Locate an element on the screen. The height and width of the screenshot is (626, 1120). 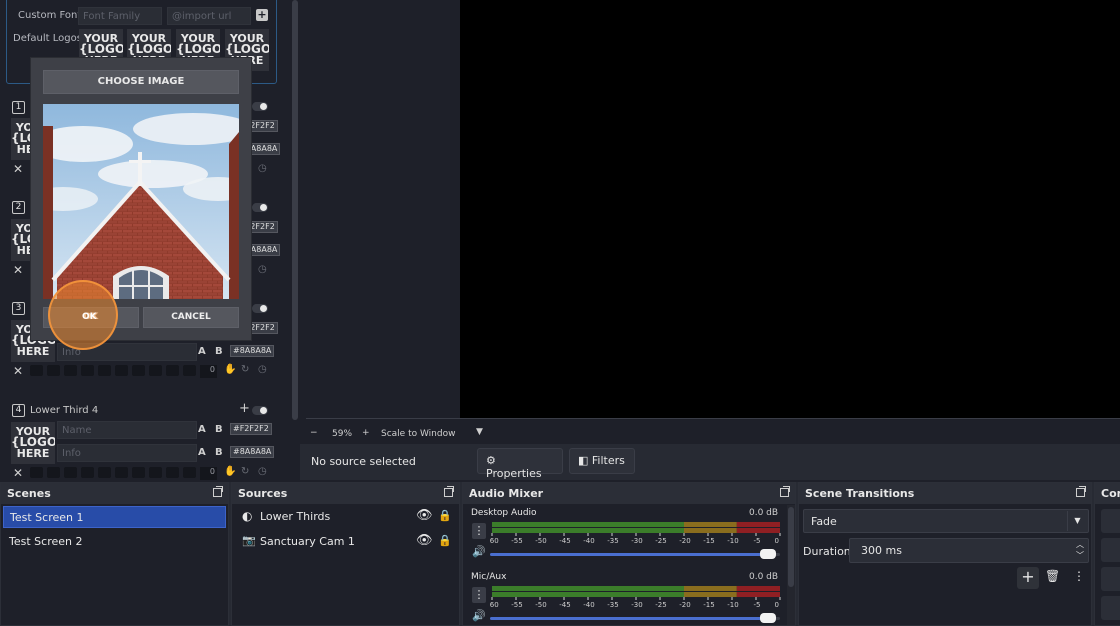
source-item: ◐ Lower Thirds 👁 🔒 is located at coordinates (345, 517).